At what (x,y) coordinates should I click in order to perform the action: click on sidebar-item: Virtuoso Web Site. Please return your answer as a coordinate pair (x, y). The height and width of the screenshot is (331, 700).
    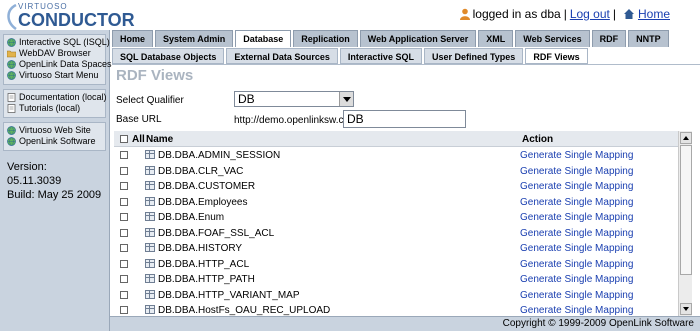
    Looking at the image, I should click on (54, 130).